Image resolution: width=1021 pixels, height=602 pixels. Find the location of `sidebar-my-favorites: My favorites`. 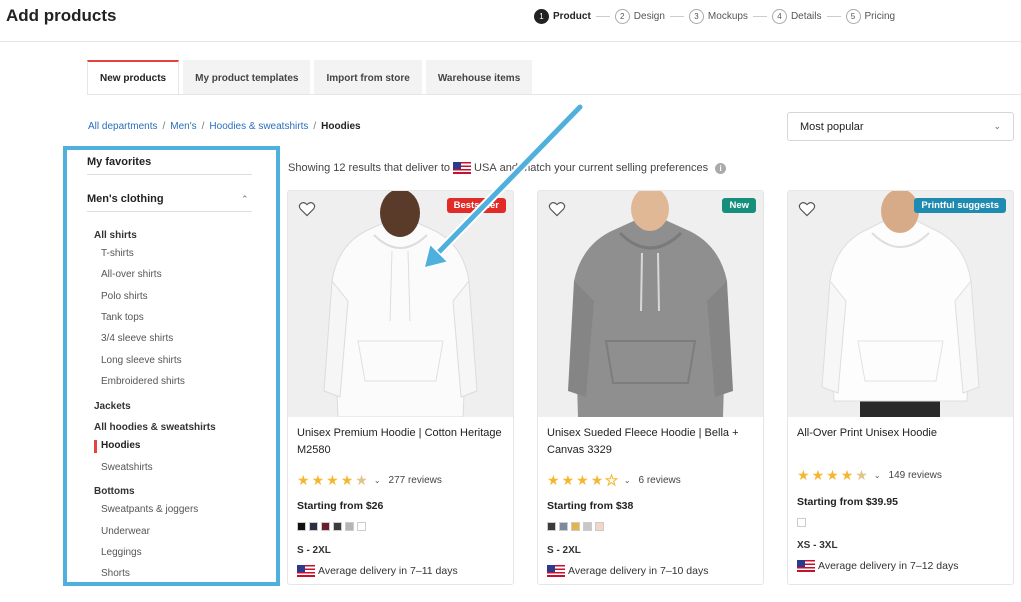

sidebar-my-favorites: My favorites is located at coordinates (119, 162).